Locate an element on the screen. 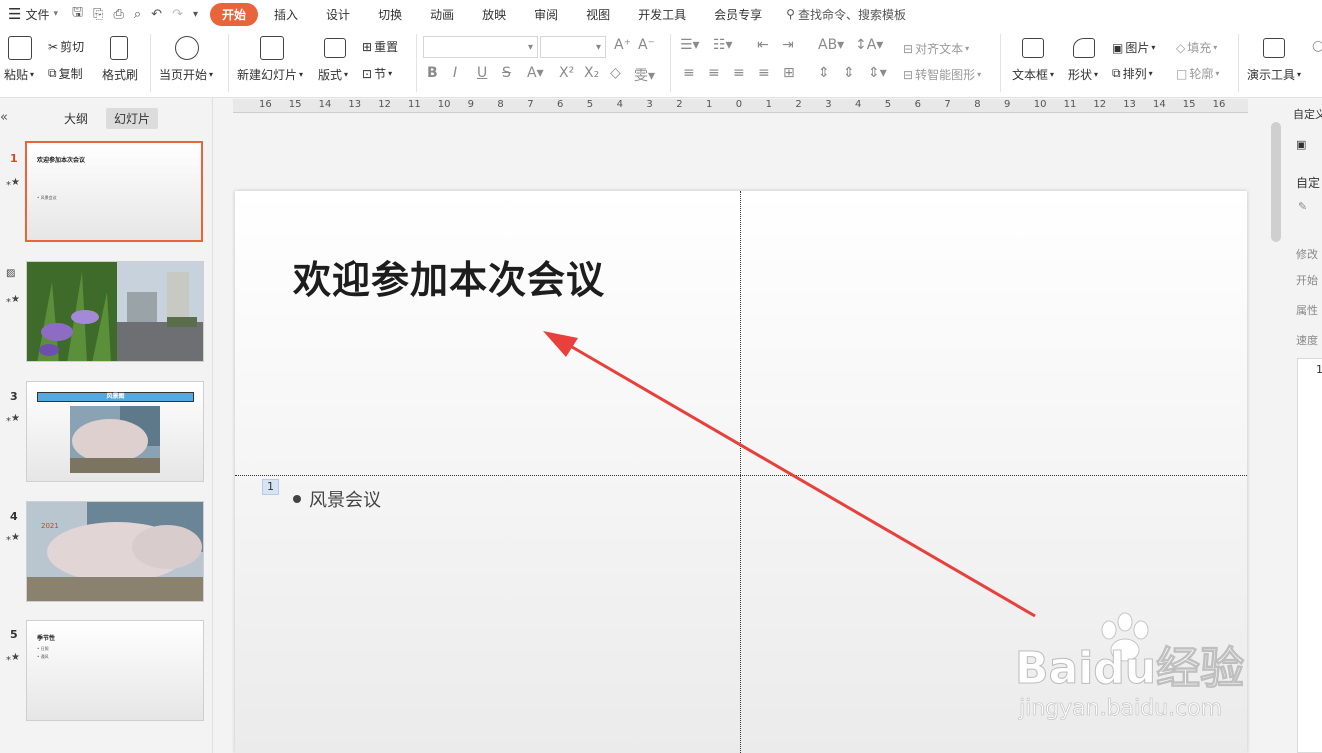 The width and height of the screenshot is (1322, 753). section-button: ⊡ 节 ▾ is located at coordinates (377, 73).